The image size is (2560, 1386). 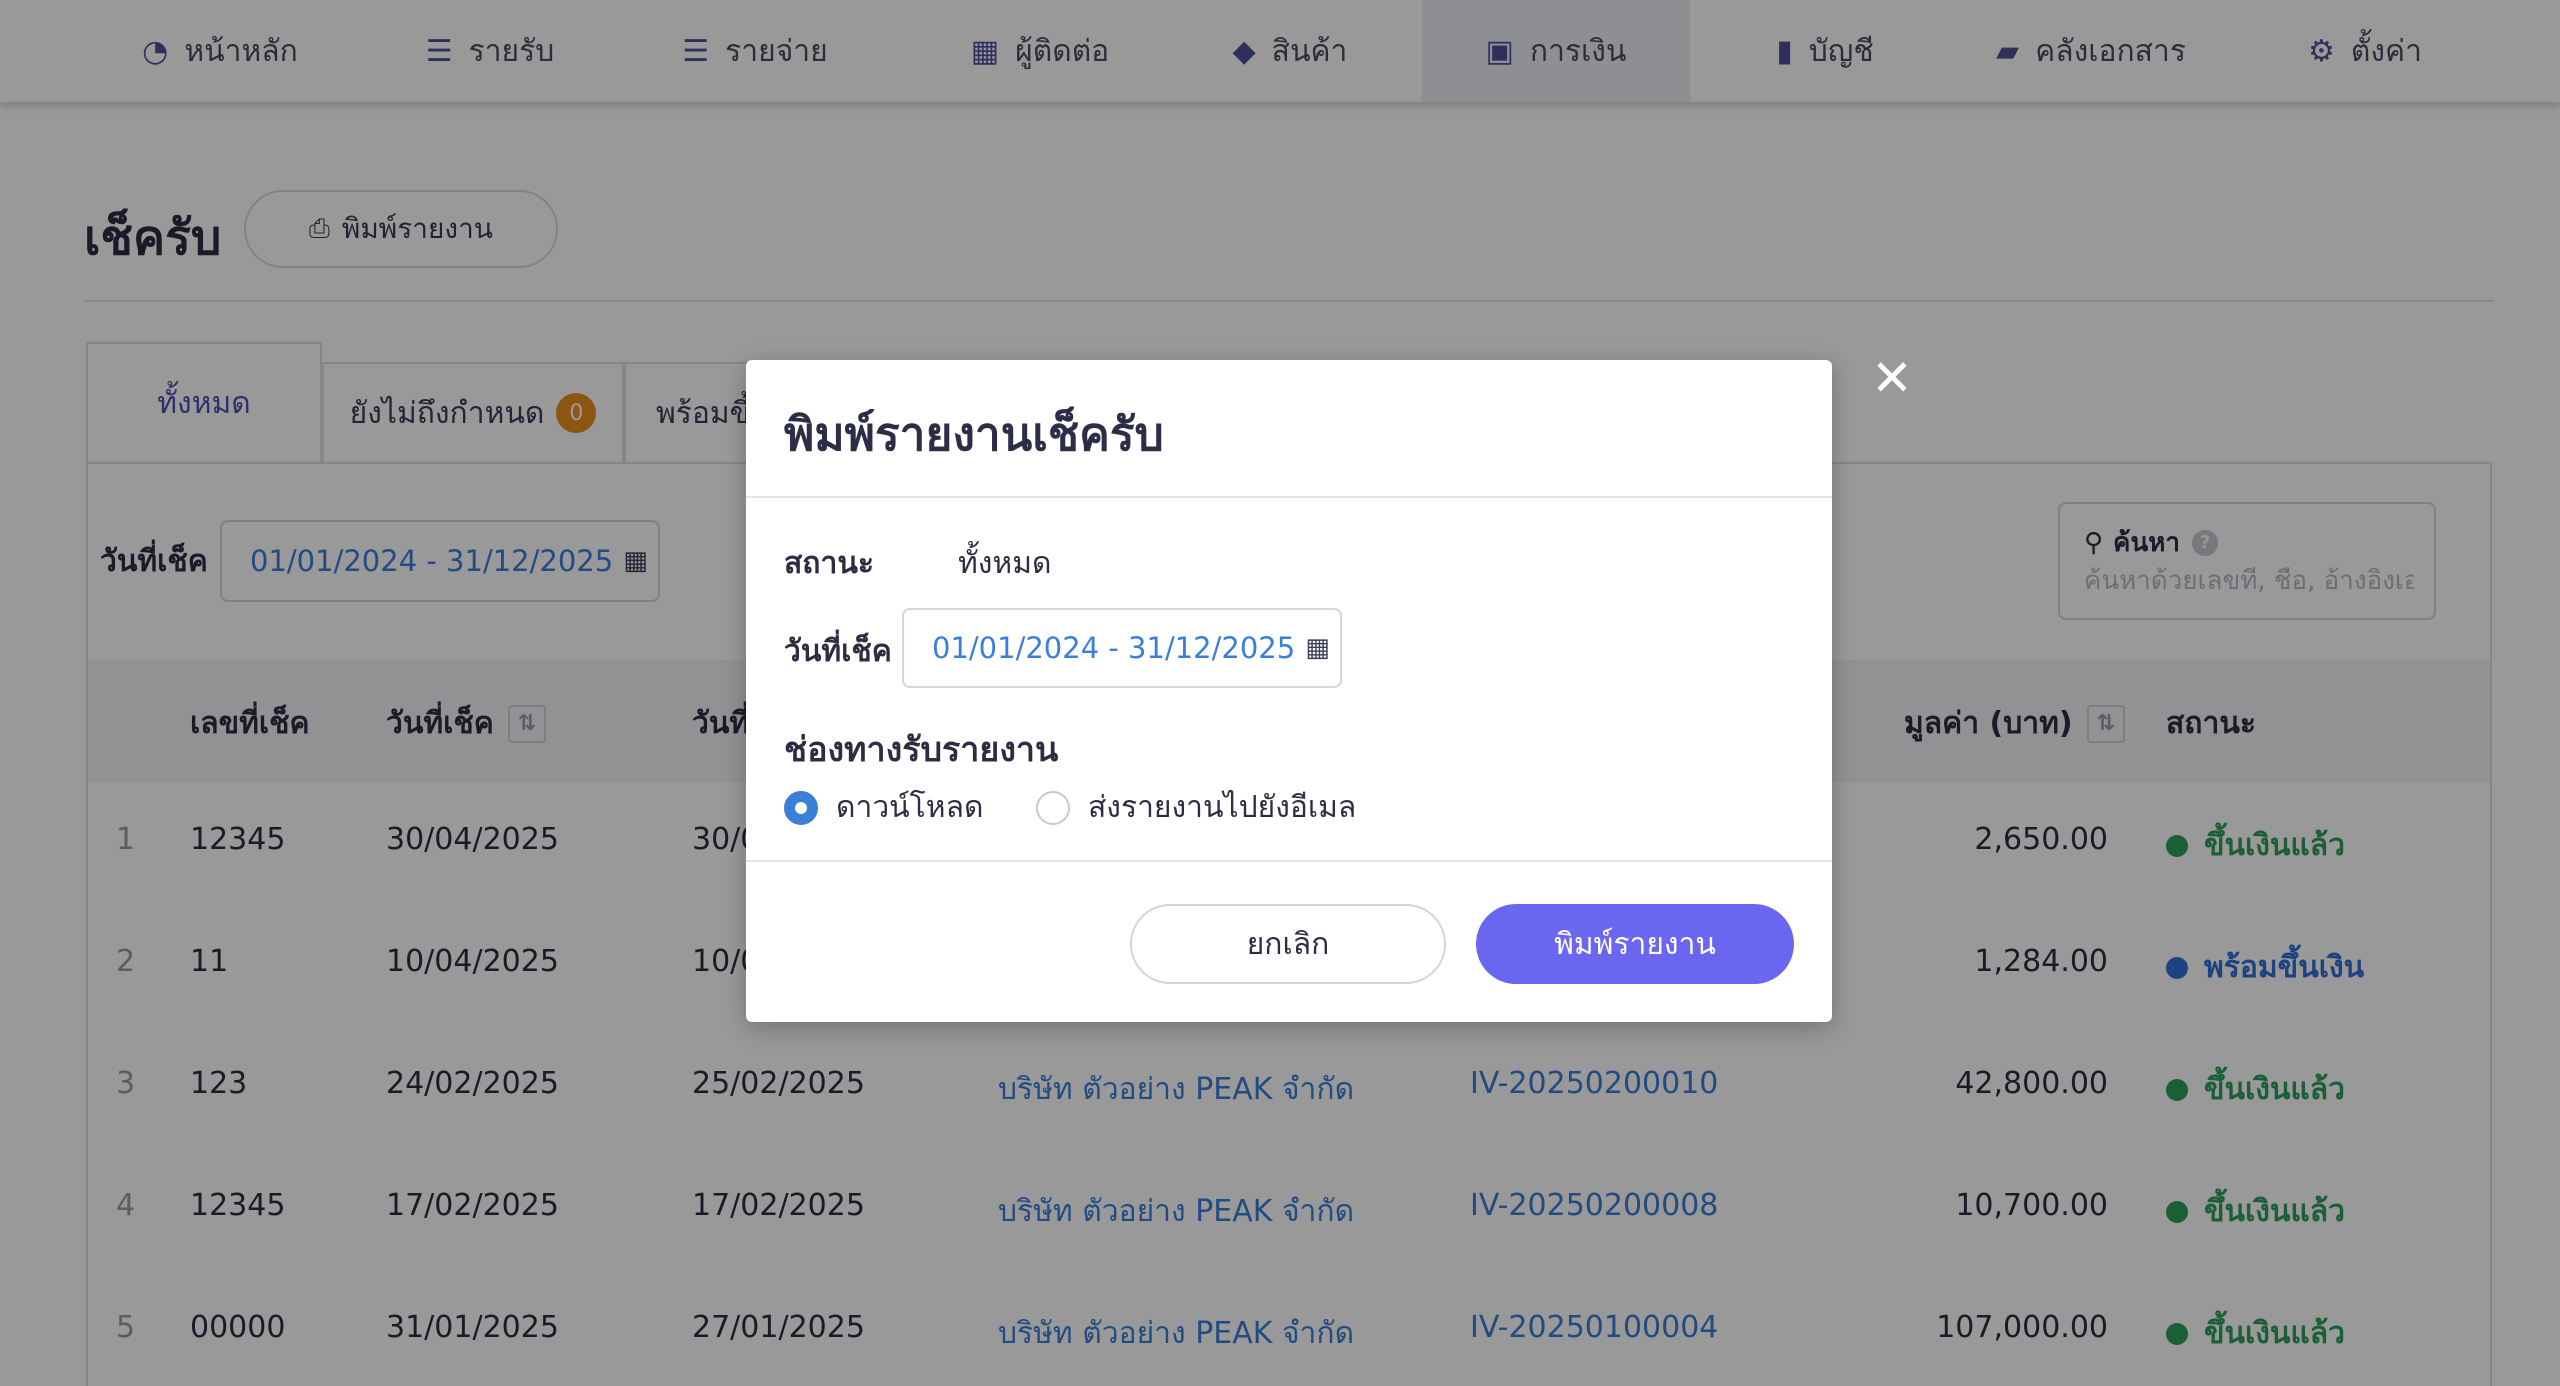 What do you see at coordinates (829, 563) in the screenshot?
I see `status-label: สถานะ` at bounding box center [829, 563].